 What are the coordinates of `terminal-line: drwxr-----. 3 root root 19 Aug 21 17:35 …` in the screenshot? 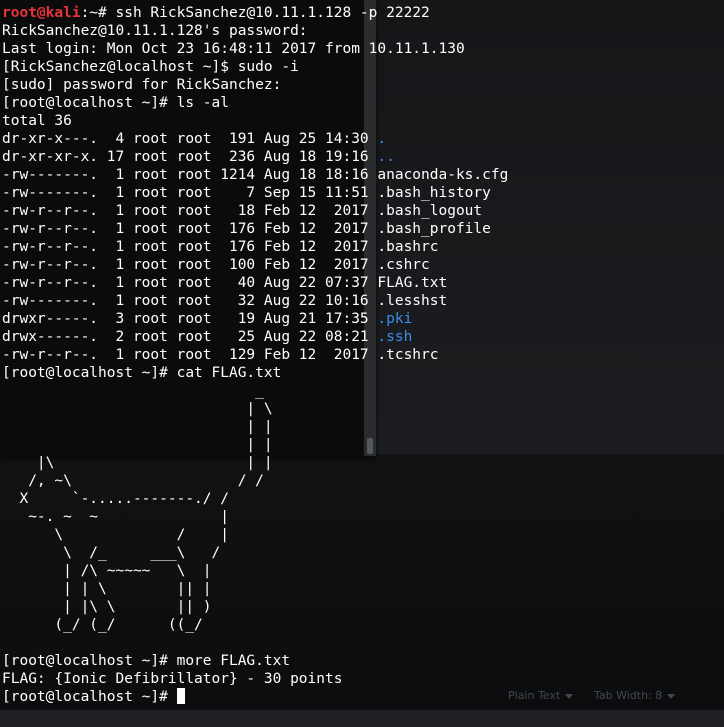 It's located at (362, 319).